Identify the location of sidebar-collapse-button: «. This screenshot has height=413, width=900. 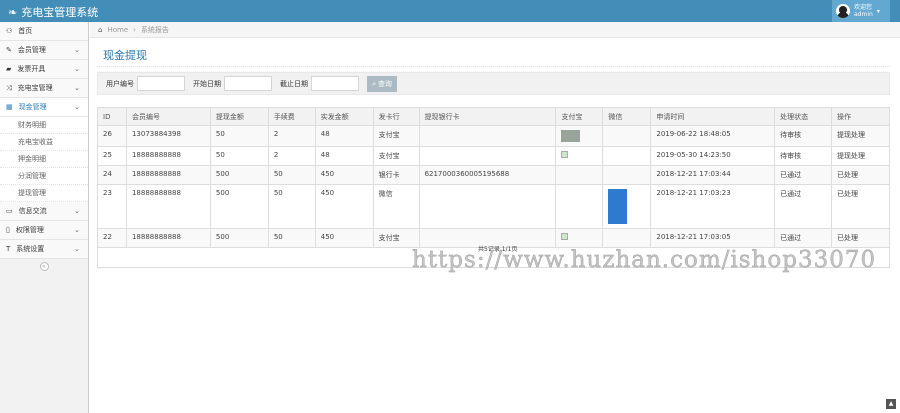
(44, 266).